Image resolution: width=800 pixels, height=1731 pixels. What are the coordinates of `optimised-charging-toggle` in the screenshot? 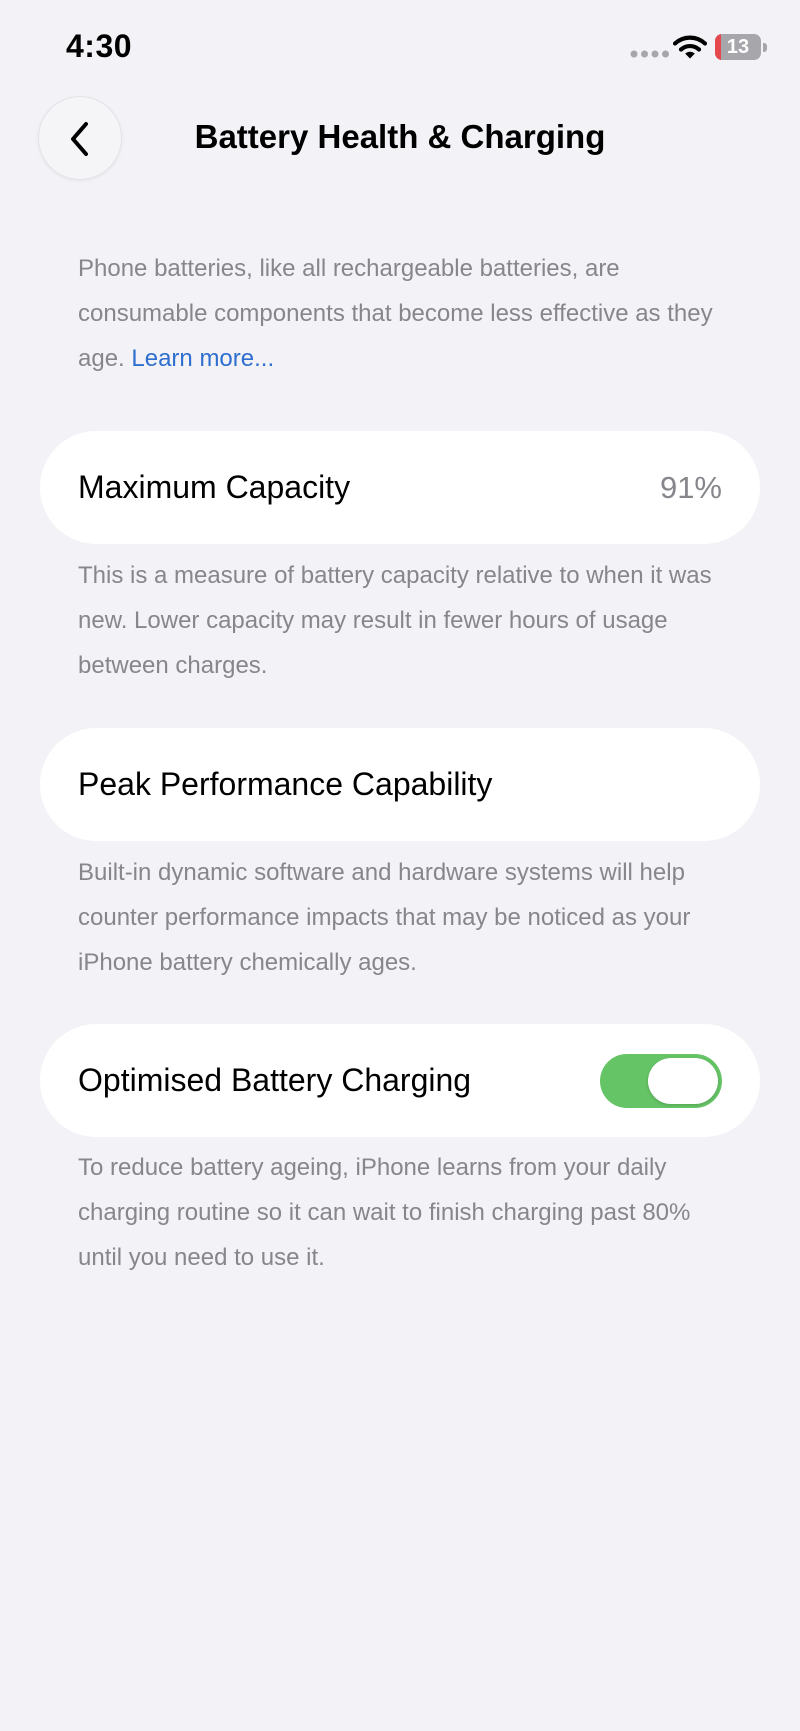 It's located at (661, 1081).